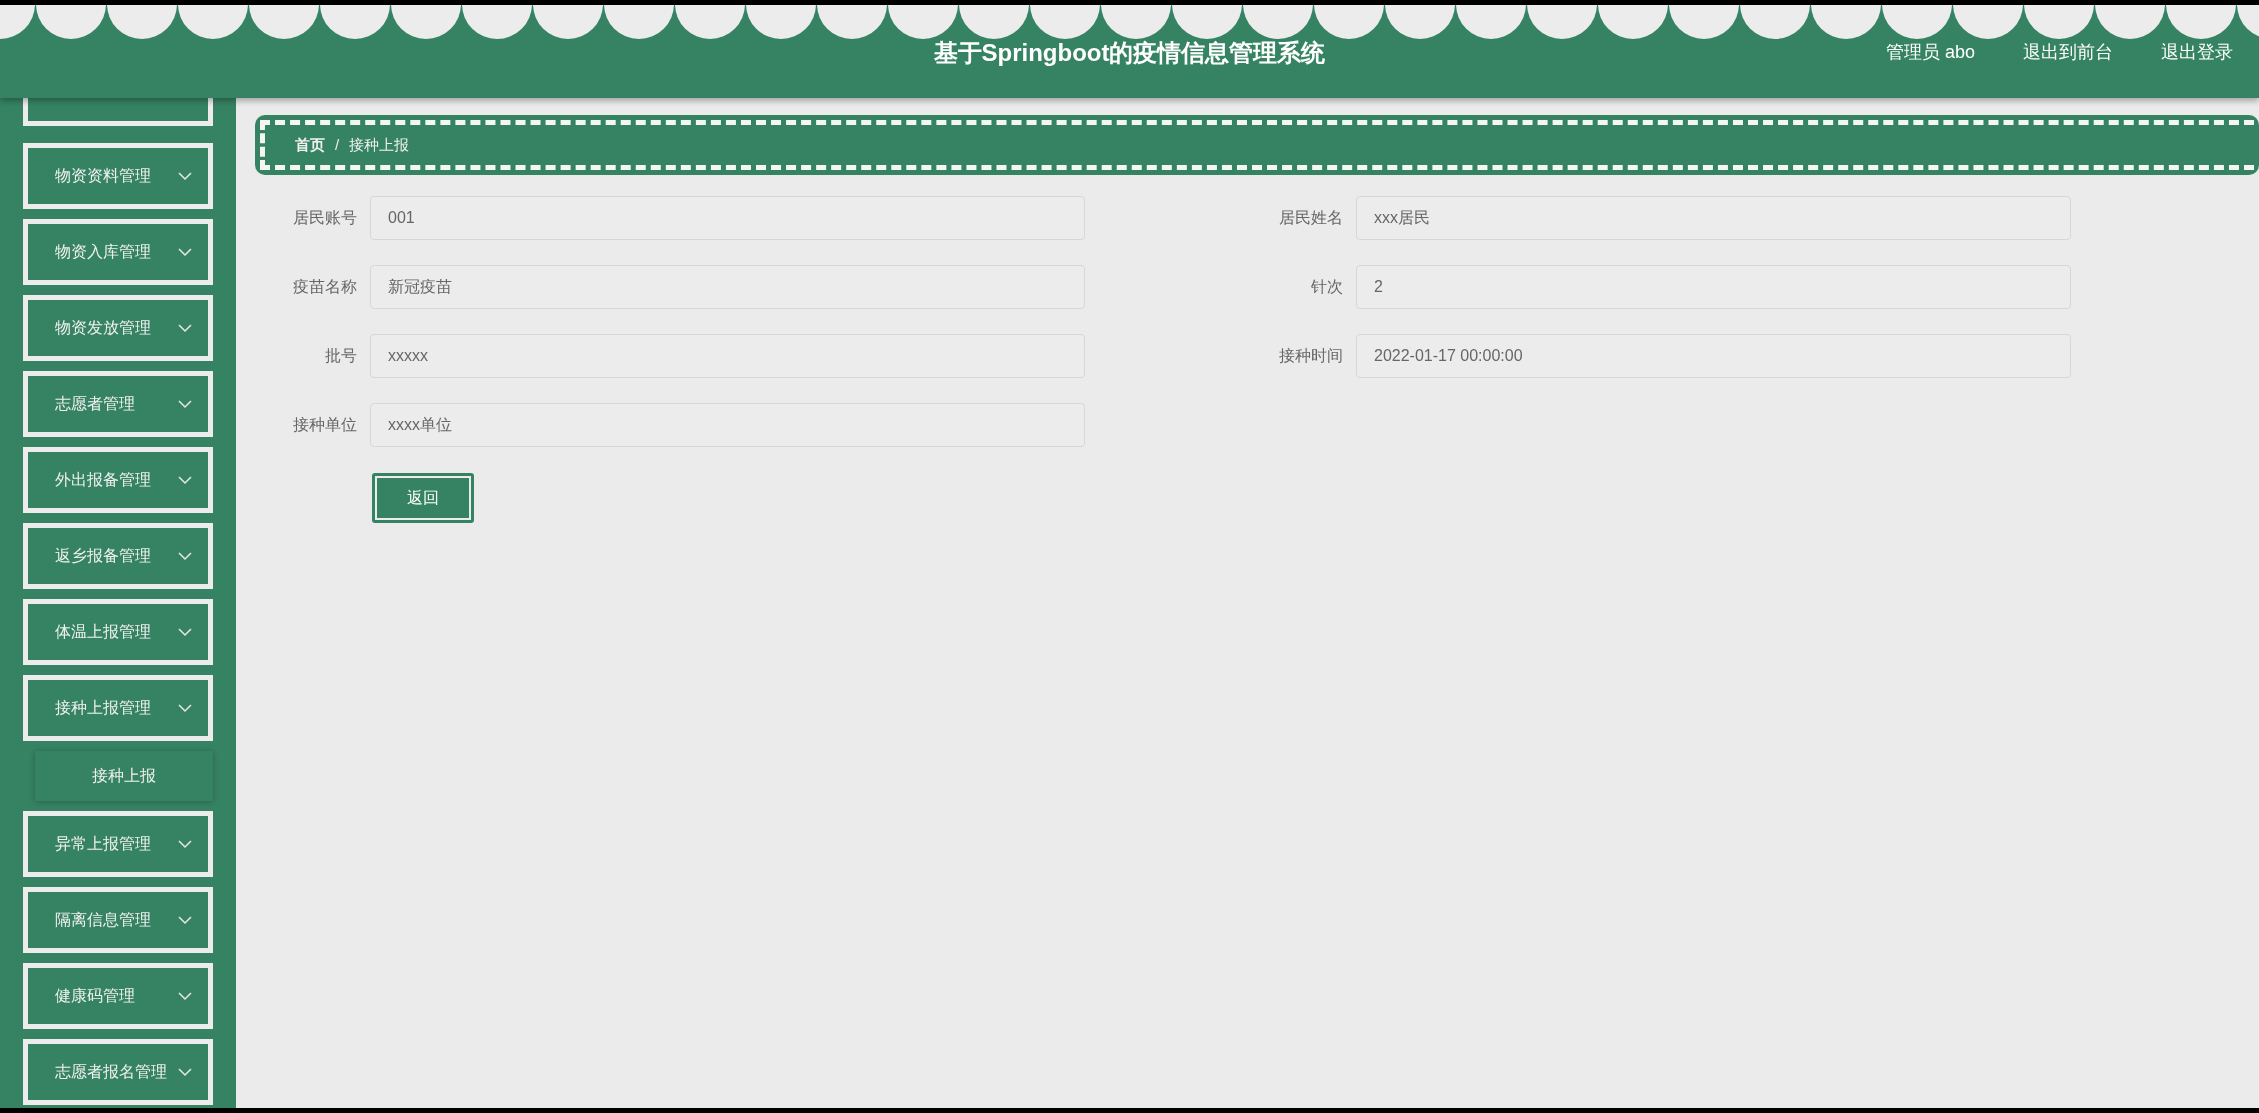 This screenshot has height=1113, width=2259. What do you see at coordinates (118, 404) in the screenshot?
I see `sidebar-menu-item: 志愿者管理` at bounding box center [118, 404].